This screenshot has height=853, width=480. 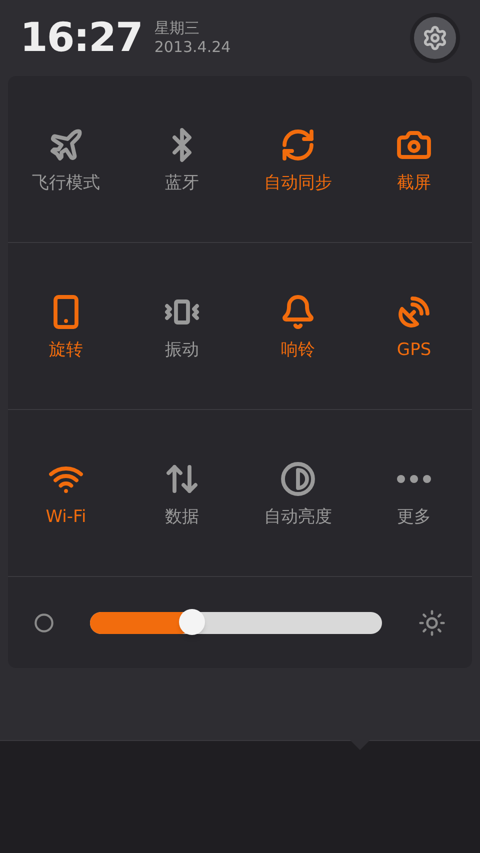 What do you see at coordinates (66, 326) in the screenshot?
I see `toggle-tile: 旋转` at bounding box center [66, 326].